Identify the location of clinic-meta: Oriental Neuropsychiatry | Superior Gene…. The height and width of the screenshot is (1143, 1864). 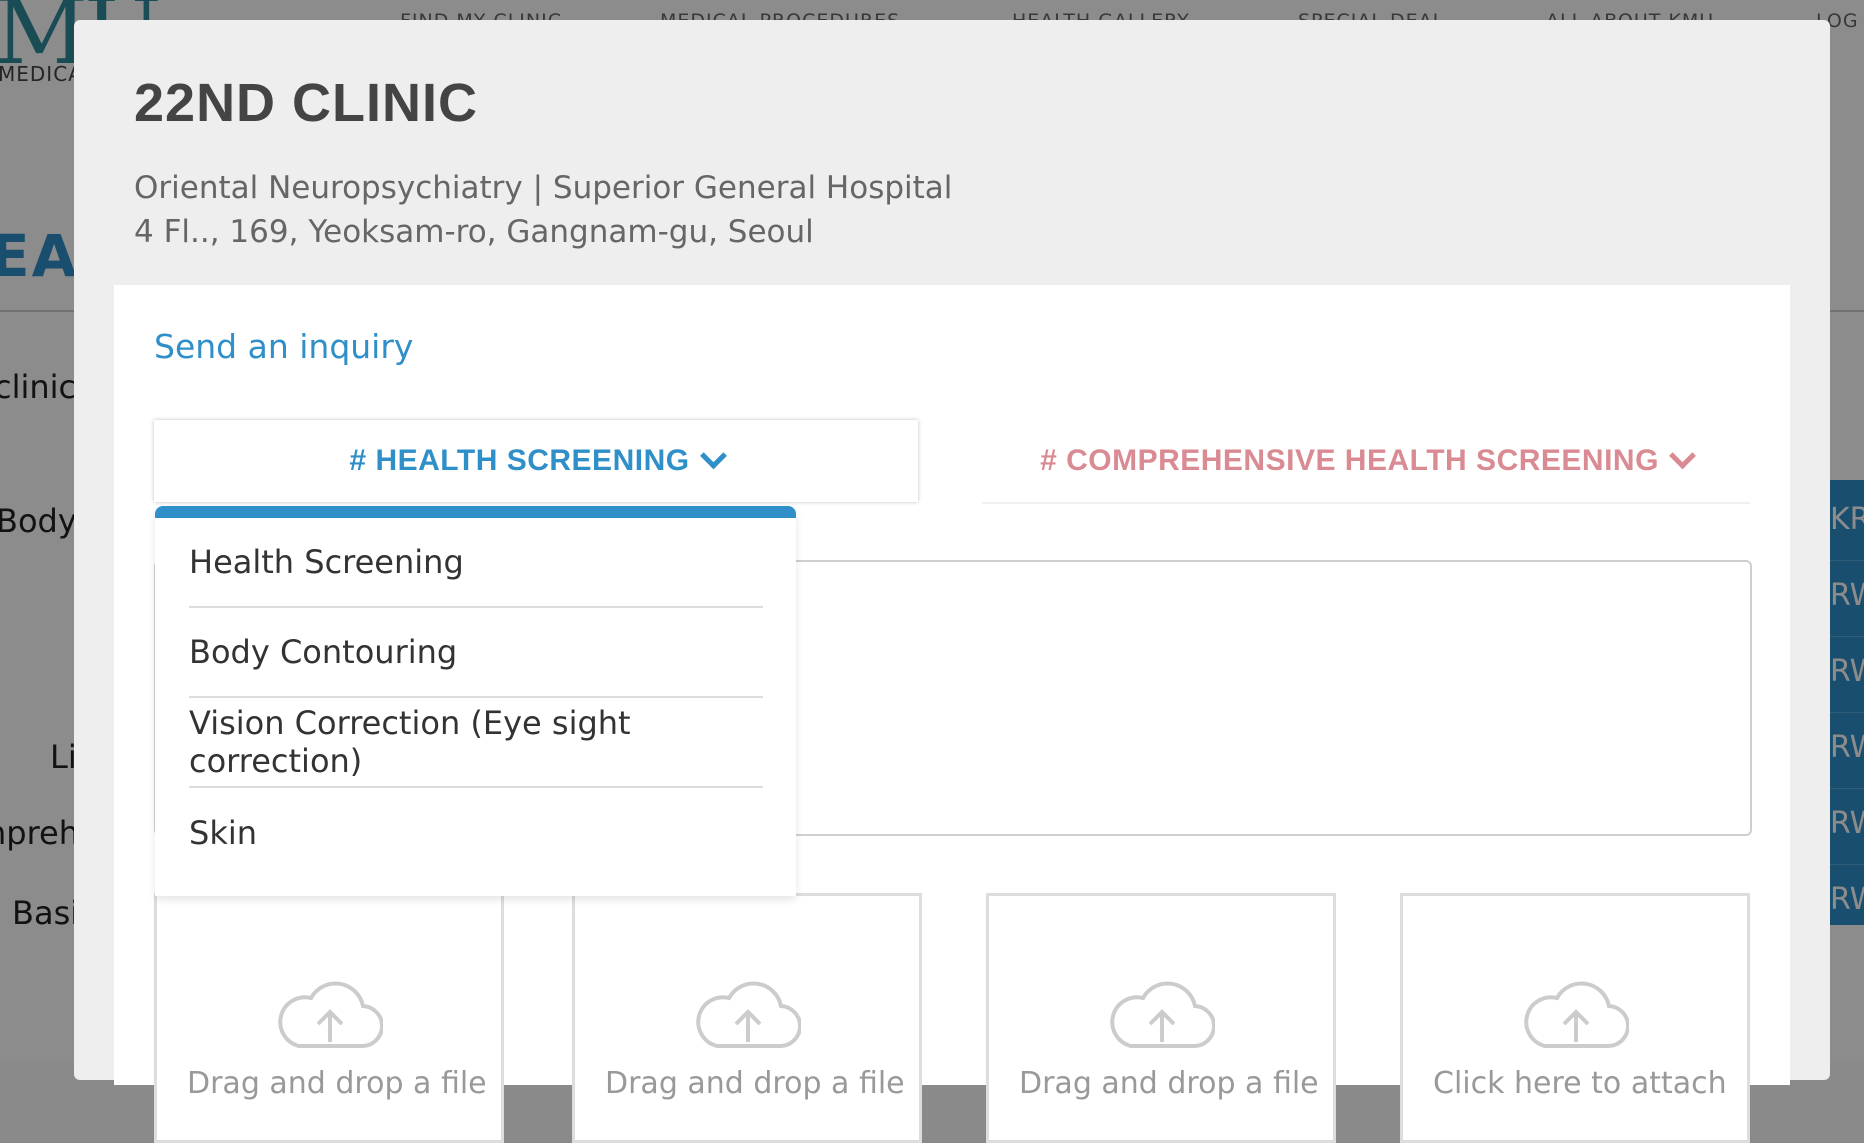
(543, 210).